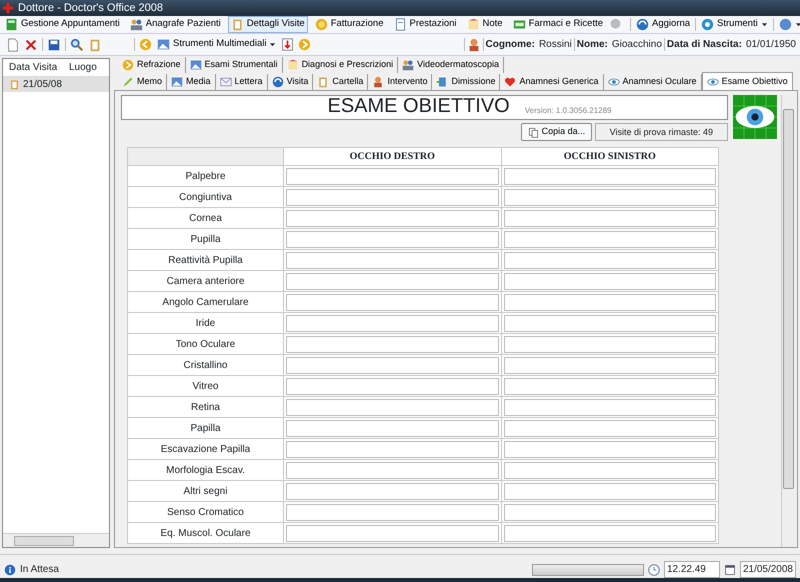 This screenshot has height=582, width=800. What do you see at coordinates (392, 157) in the screenshot?
I see `column-header: OCCHIO DESTRO` at bounding box center [392, 157].